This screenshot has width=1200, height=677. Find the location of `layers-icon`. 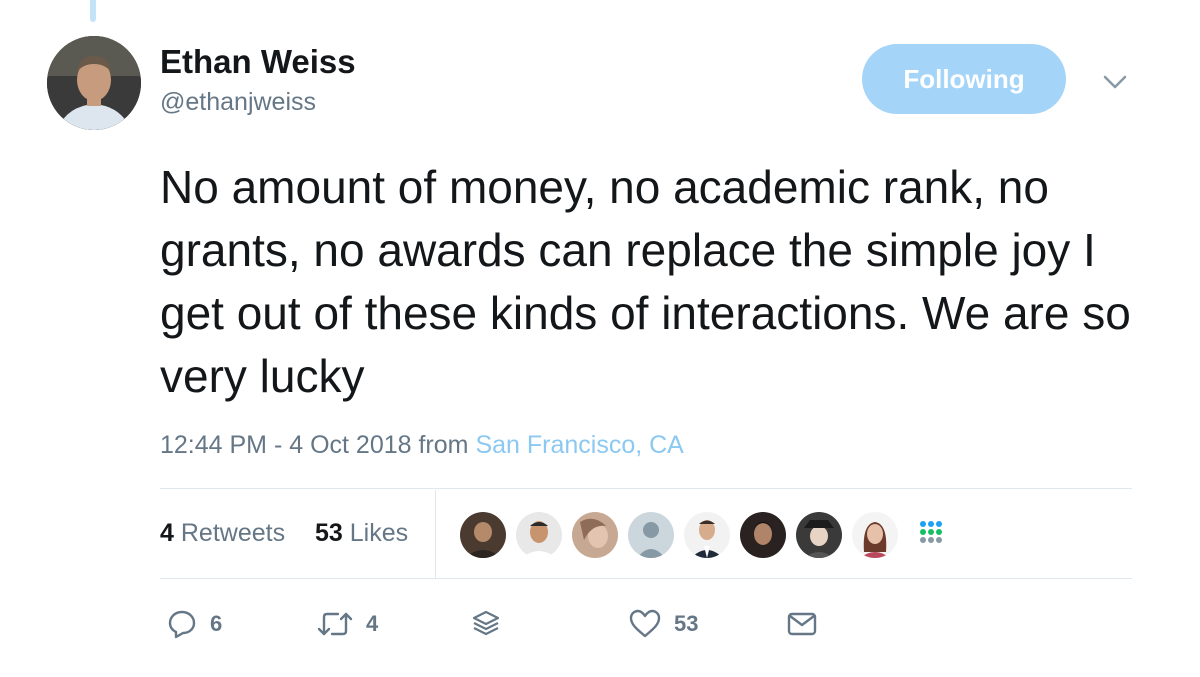

layers-icon is located at coordinates (486, 623).